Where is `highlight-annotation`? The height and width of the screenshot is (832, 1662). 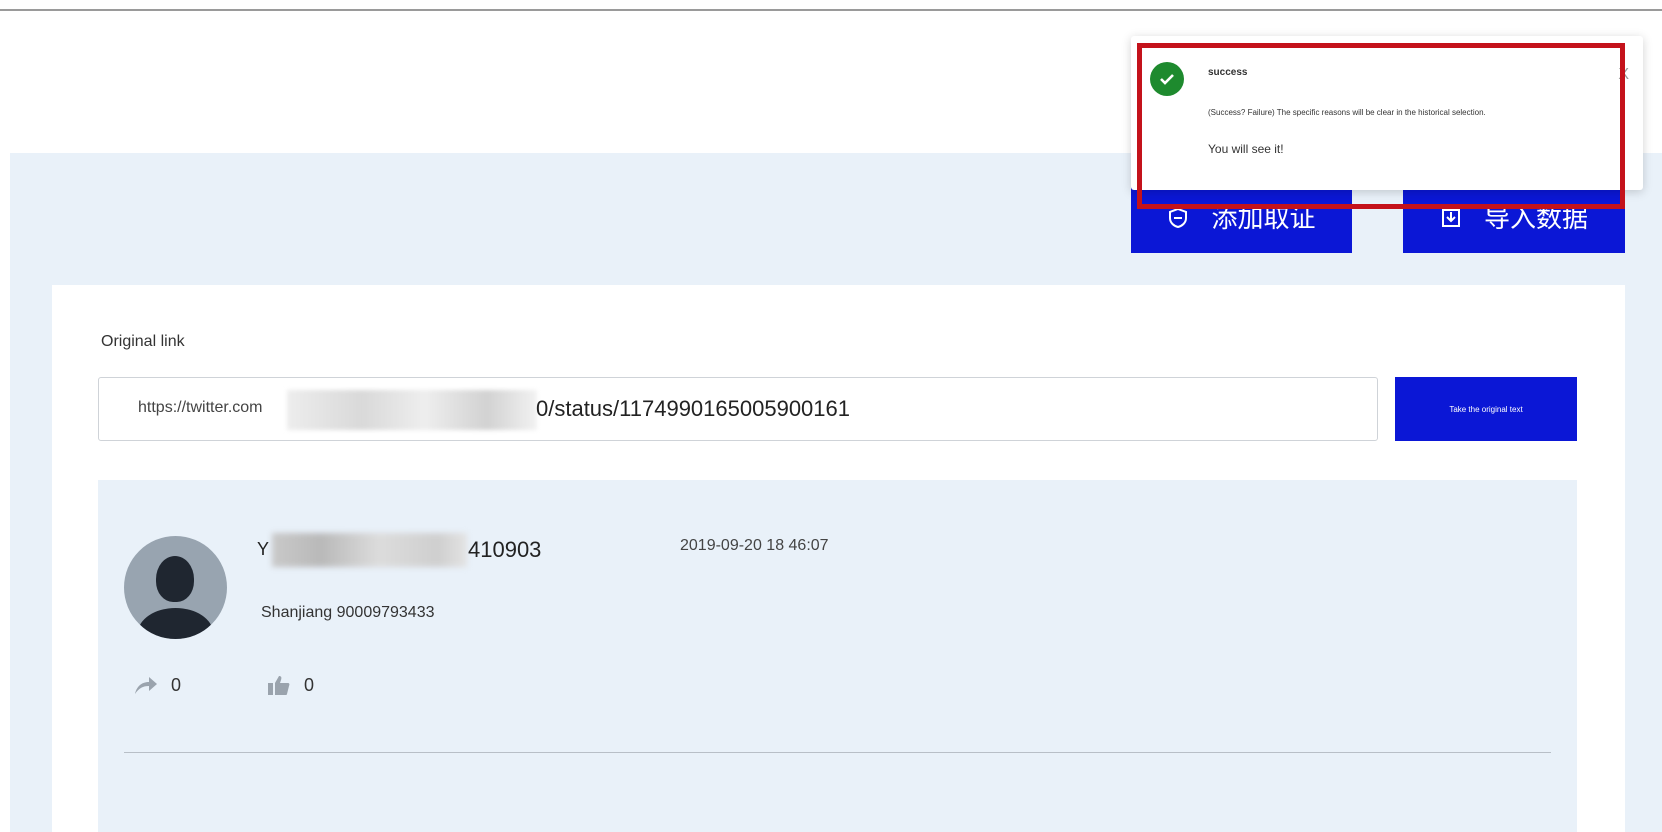
highlight-annotation is located at coordinates (1381, 126).